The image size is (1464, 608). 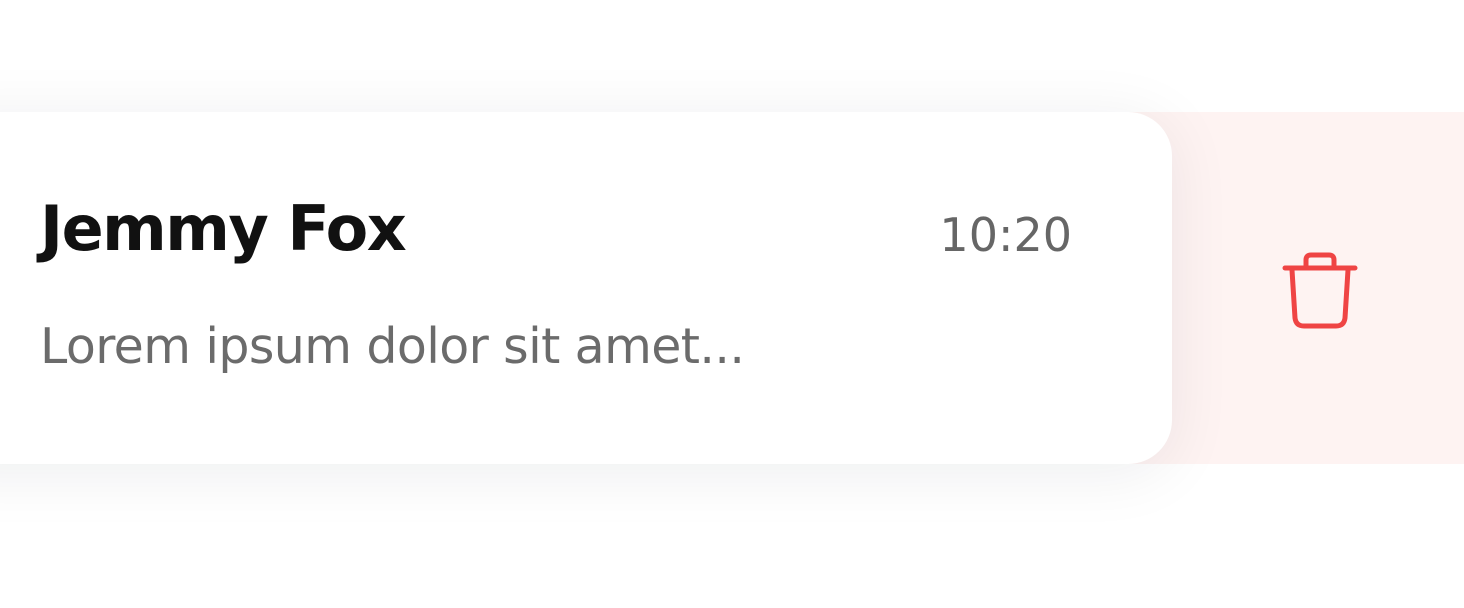 I want to click on message-time: 10:20, so click(x=1005, y=235).